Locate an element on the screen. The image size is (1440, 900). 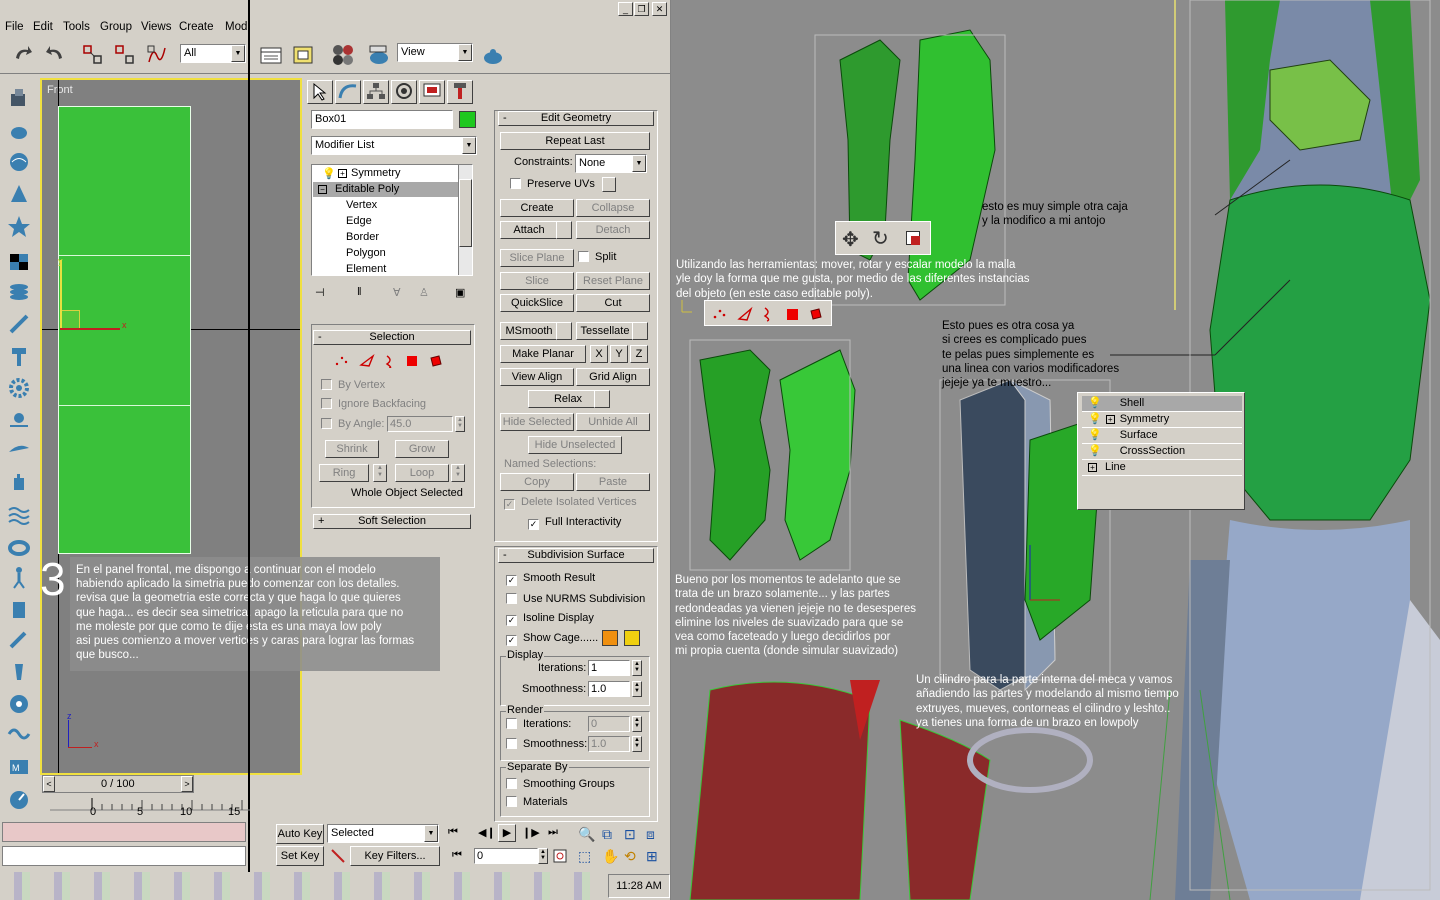
grid-align-button: Grid Align is located at coordinates (613, 377).